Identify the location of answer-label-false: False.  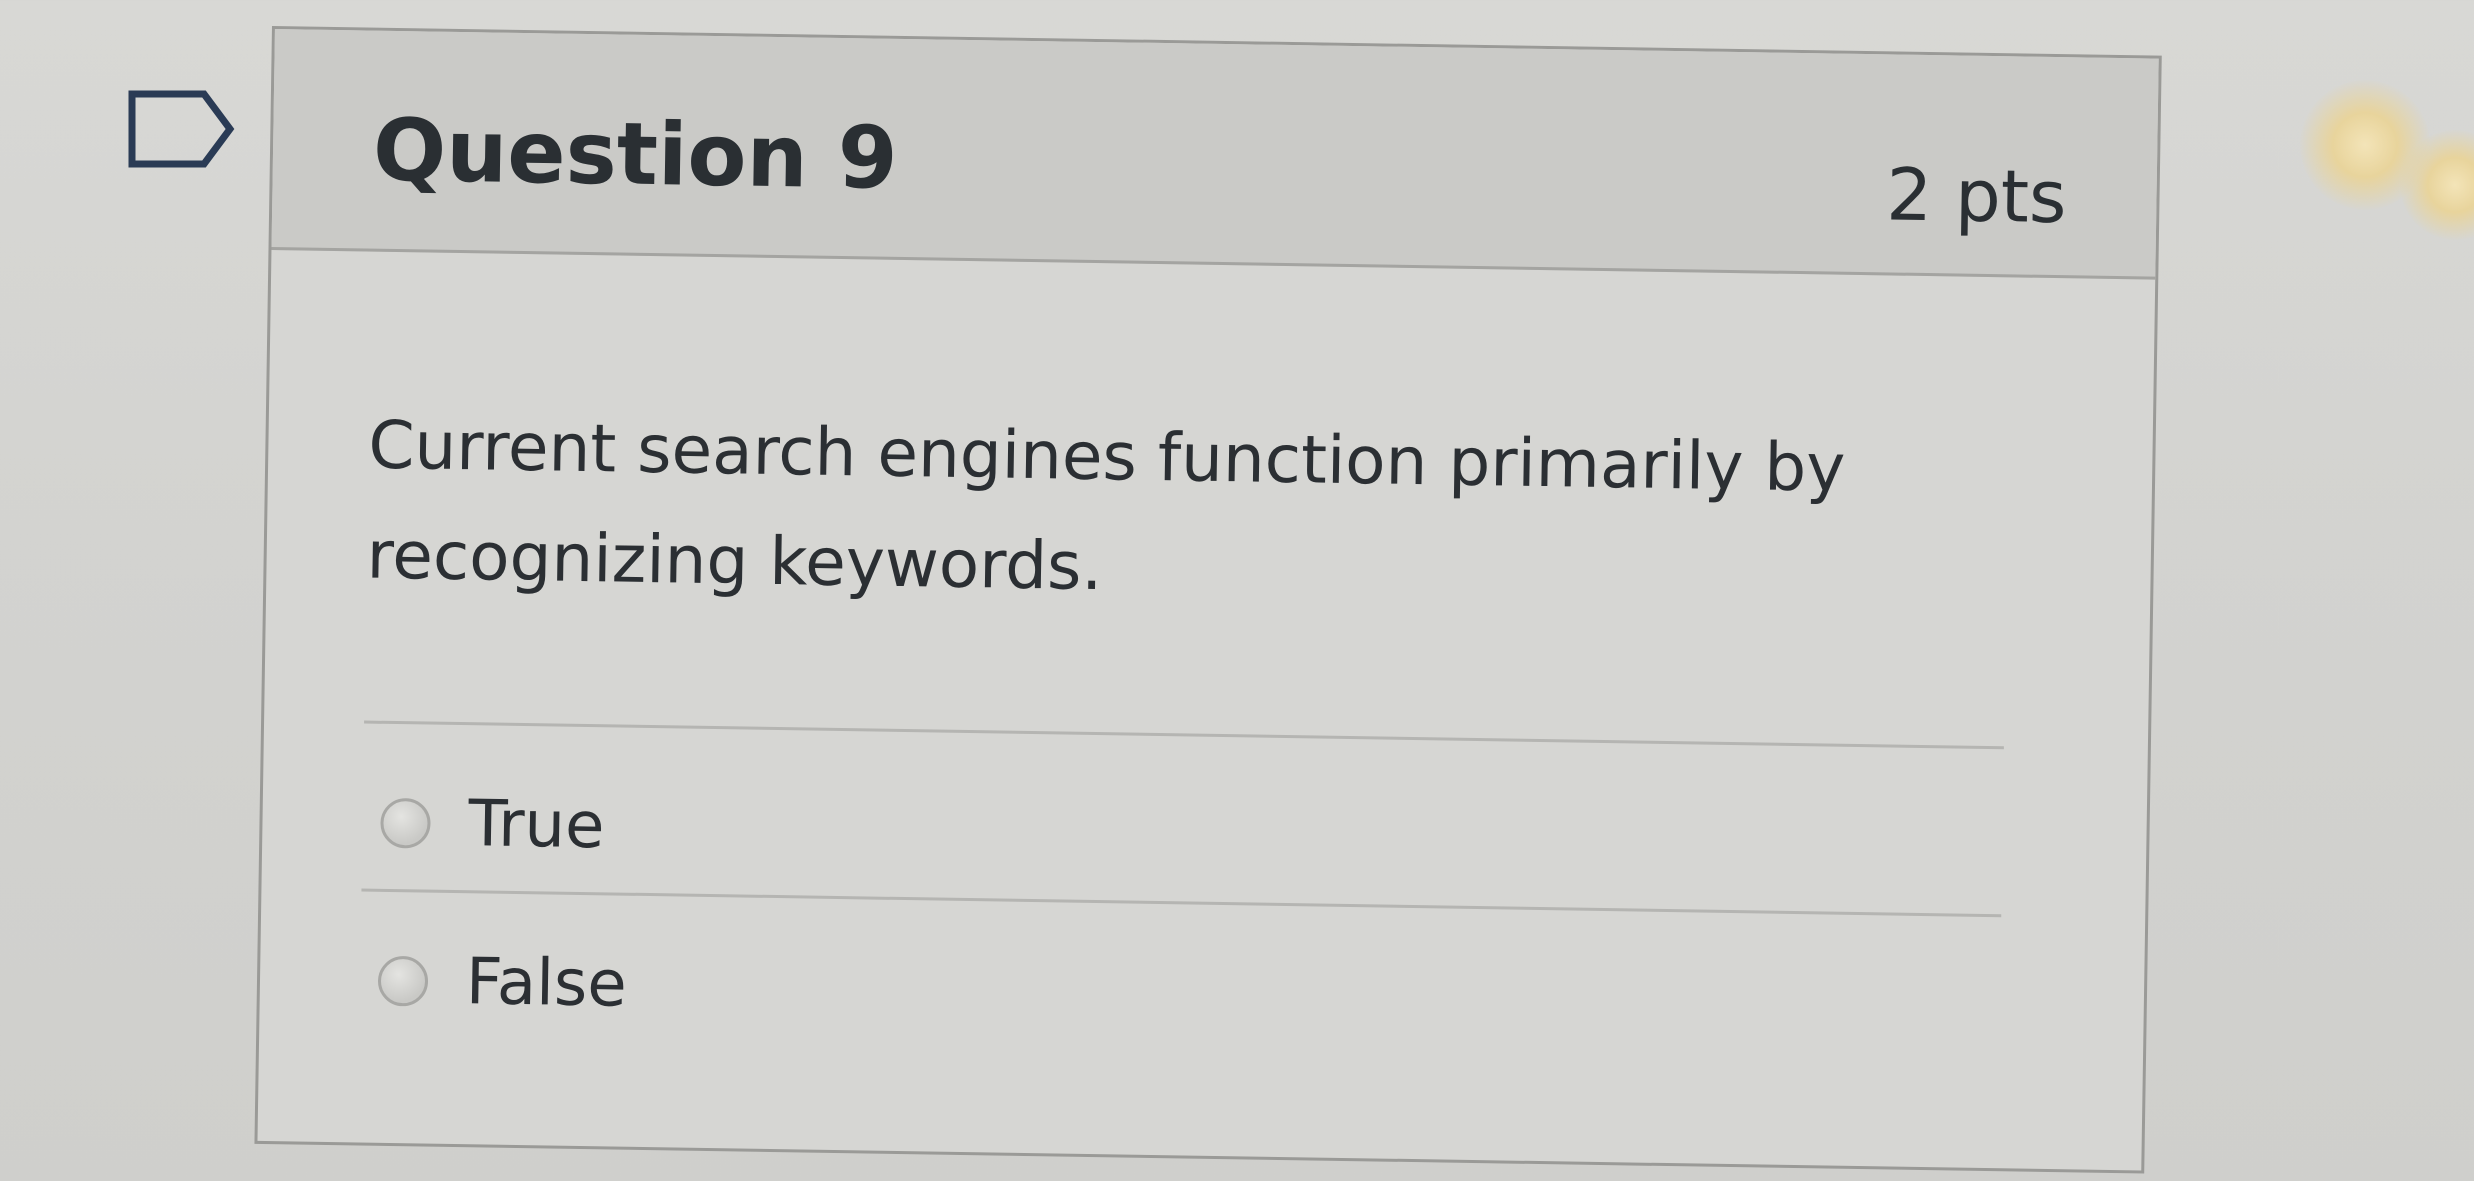
(546, 983).